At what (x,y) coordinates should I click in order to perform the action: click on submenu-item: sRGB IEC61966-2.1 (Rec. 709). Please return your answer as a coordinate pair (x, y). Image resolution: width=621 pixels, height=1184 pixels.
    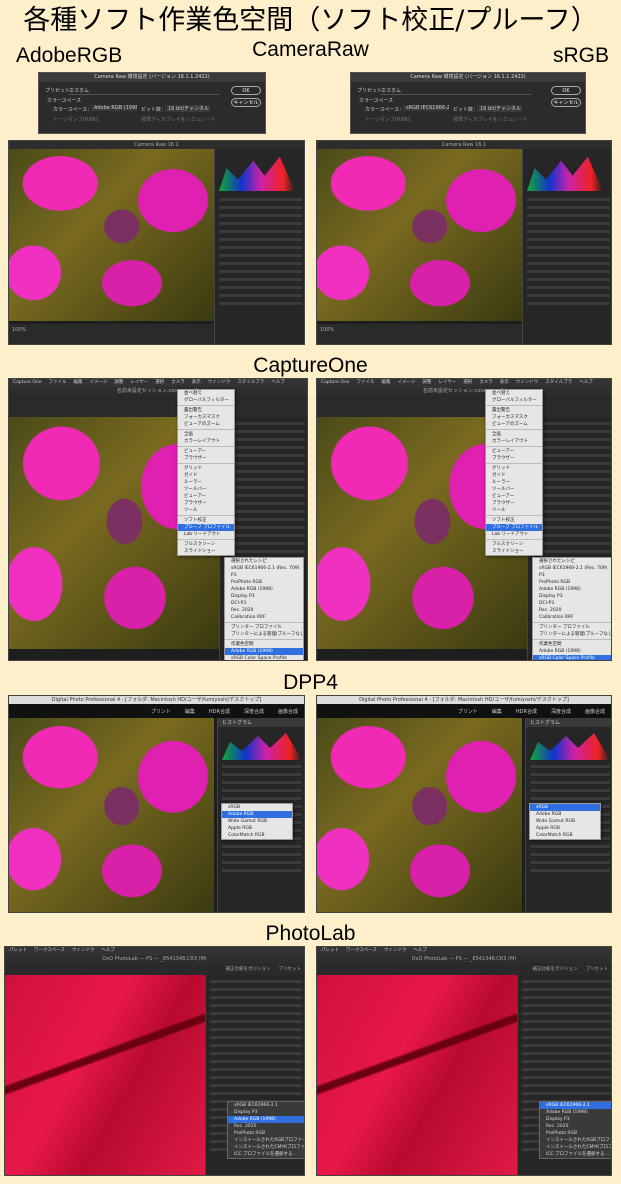
    Looking at the image, I should click on (572, 568).